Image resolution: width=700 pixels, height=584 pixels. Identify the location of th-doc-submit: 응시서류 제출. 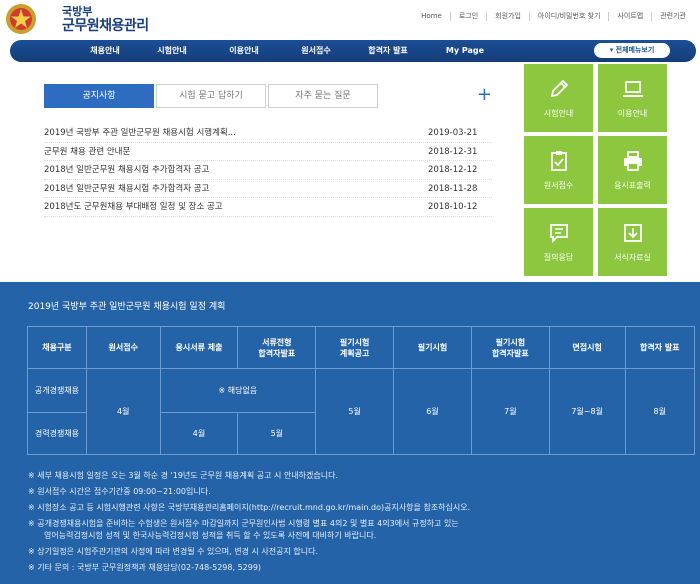
(199, 347).